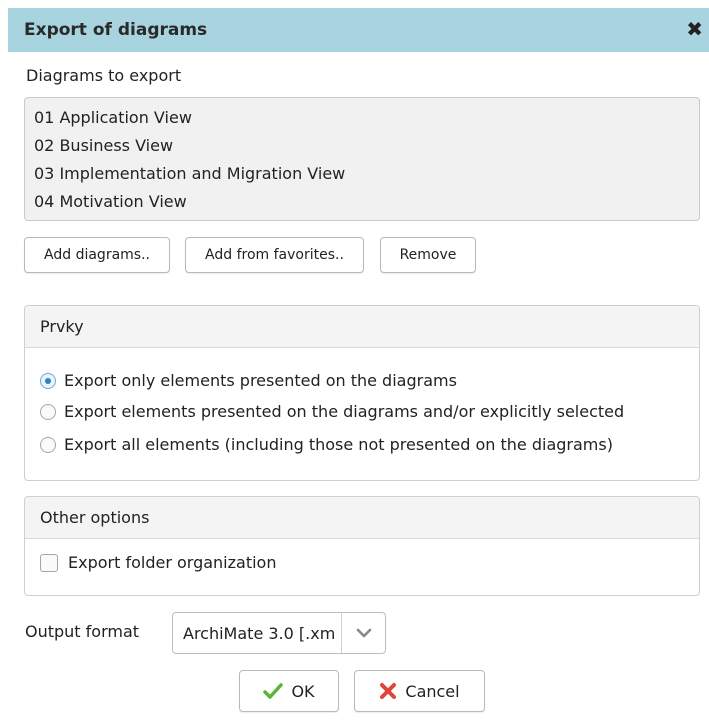 This screenshot has height=724, width=709. I want to click on remove-button: Remove, so click(428, 255).